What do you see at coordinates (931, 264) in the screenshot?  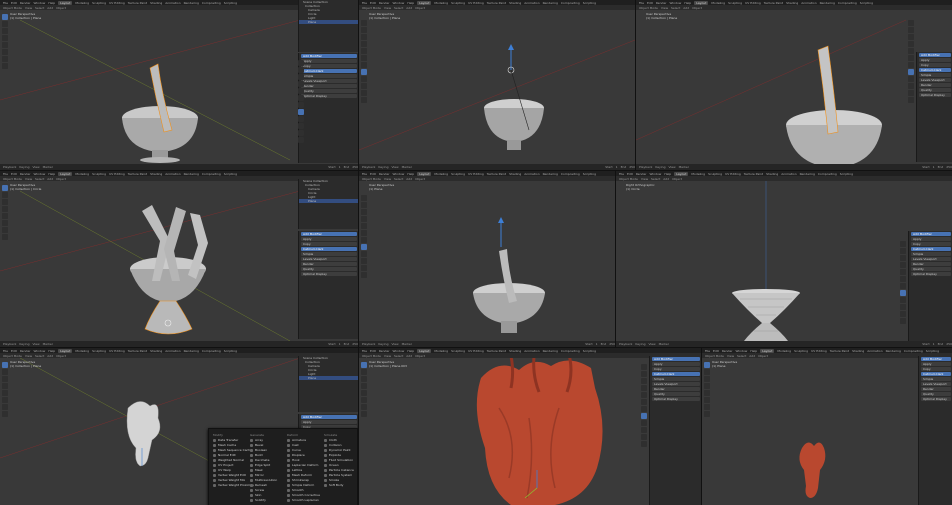 I see `property-render: Render` at bounding box center [931, 264].